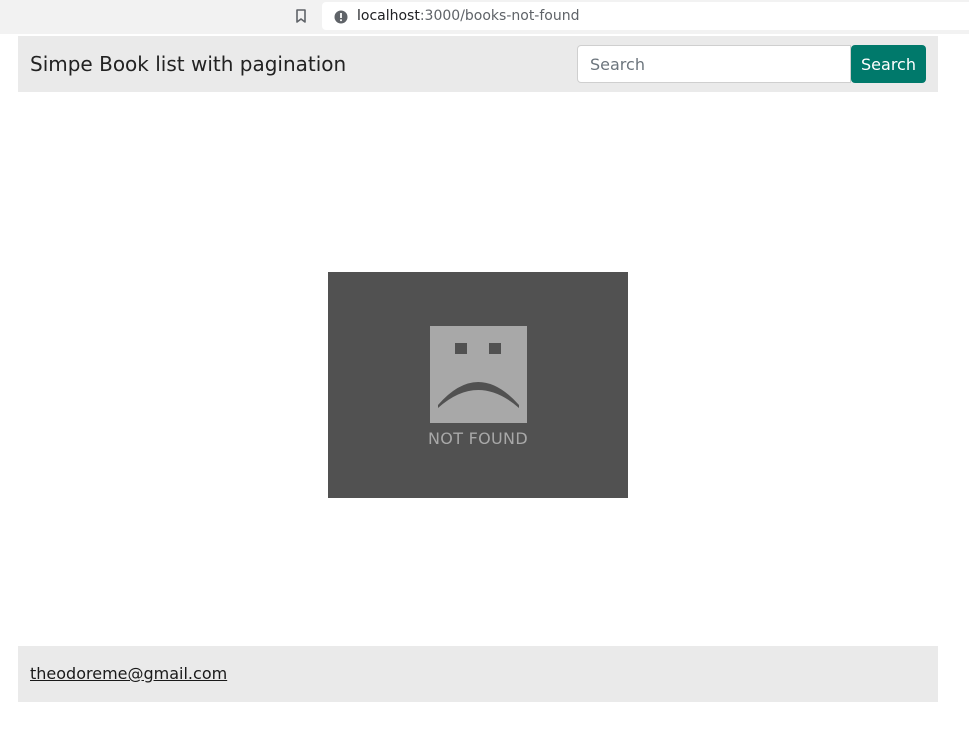  What do you see at coordinates (301, 16) in the screenshot?
I see `bookmark-icon` at bounding box center [301, 16].